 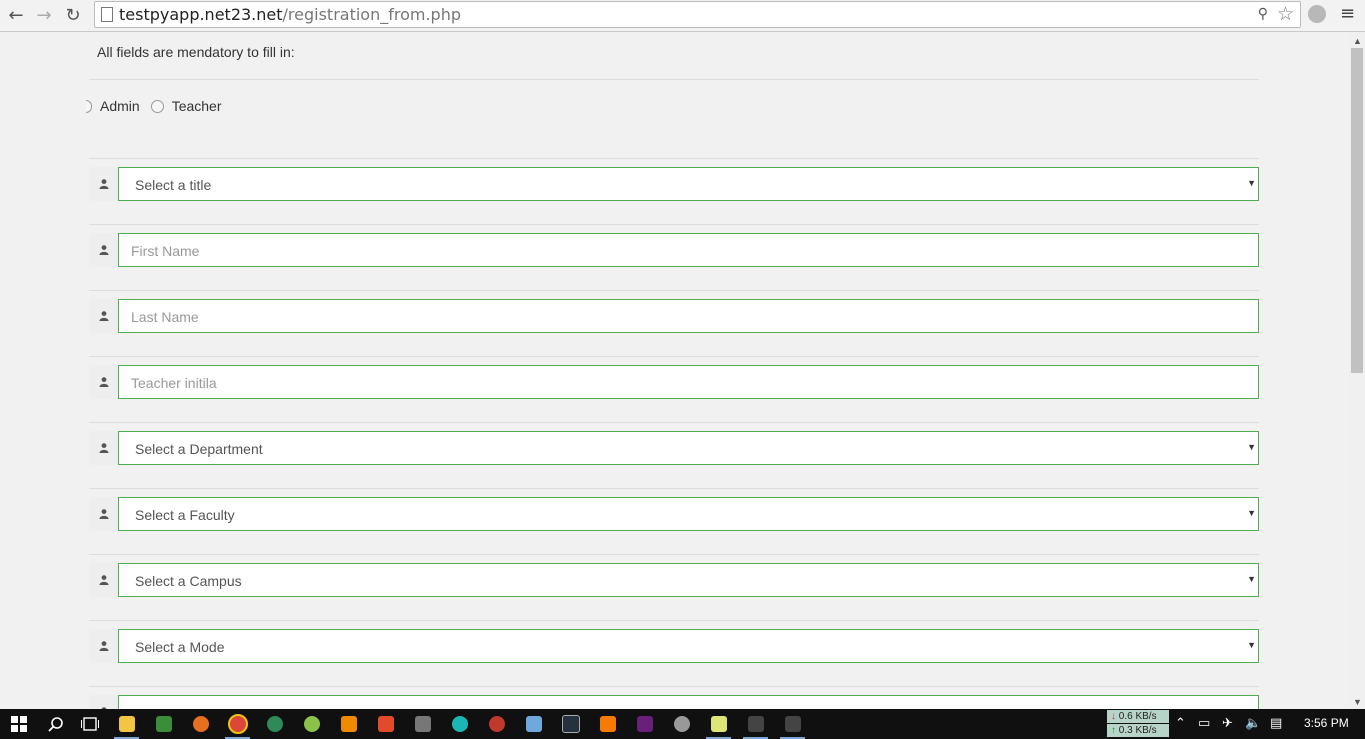 What do you see at coordinates (688, 646) in the screenshot?
I see `mode-select: Select a Mode ▼` at bounding box center [688, 646].